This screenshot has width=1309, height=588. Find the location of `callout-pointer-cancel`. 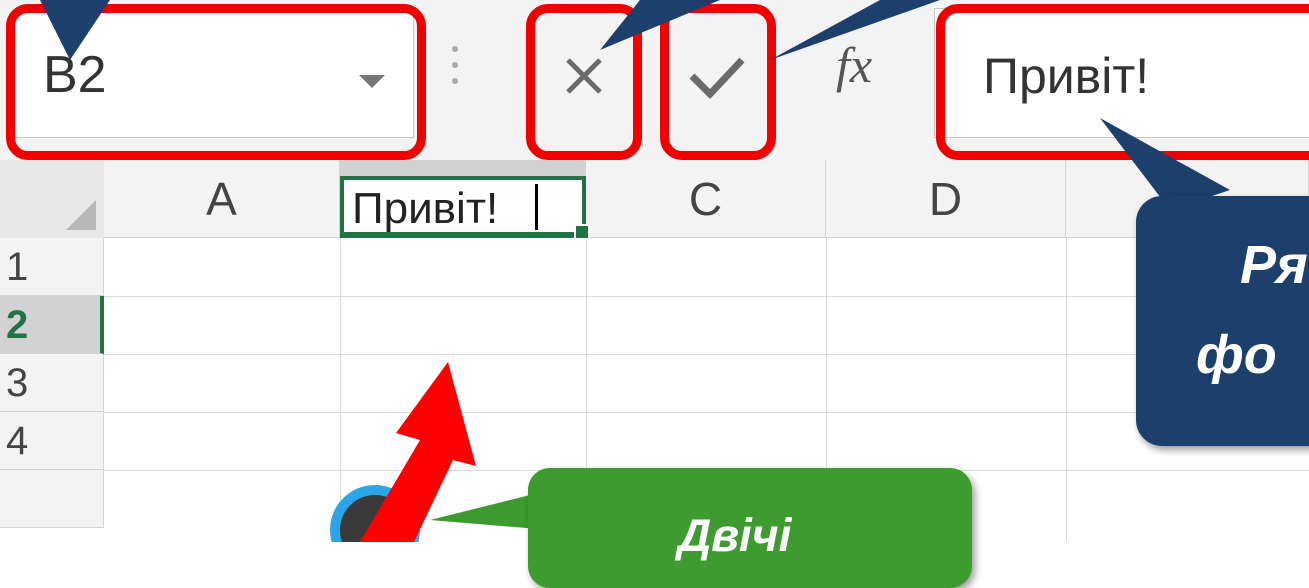

callout-pointer-cancel is located at coordinates (660, 25).